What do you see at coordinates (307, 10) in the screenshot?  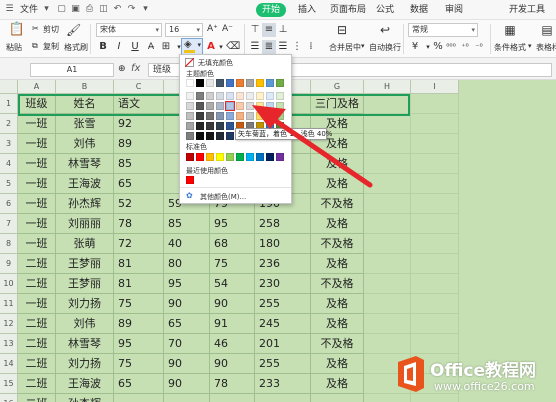 I see `tab-insert: 插入` at bounding box center [307, 10].